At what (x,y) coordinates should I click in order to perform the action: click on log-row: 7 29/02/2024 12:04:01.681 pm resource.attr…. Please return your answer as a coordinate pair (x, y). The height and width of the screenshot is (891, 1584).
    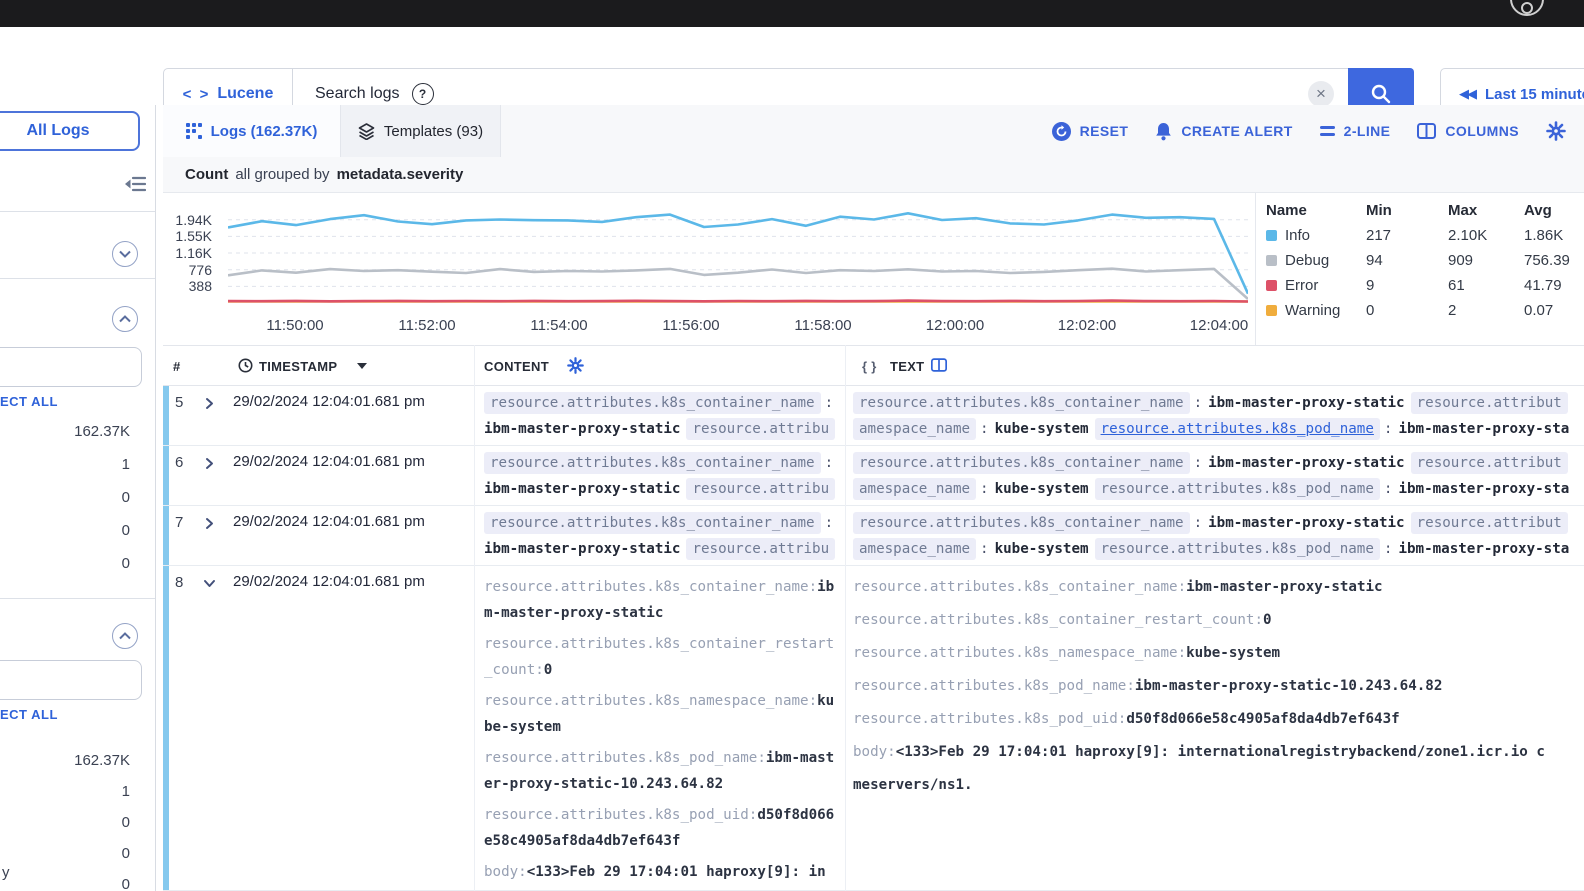
    Looking at the image, I should click on (873, 536).